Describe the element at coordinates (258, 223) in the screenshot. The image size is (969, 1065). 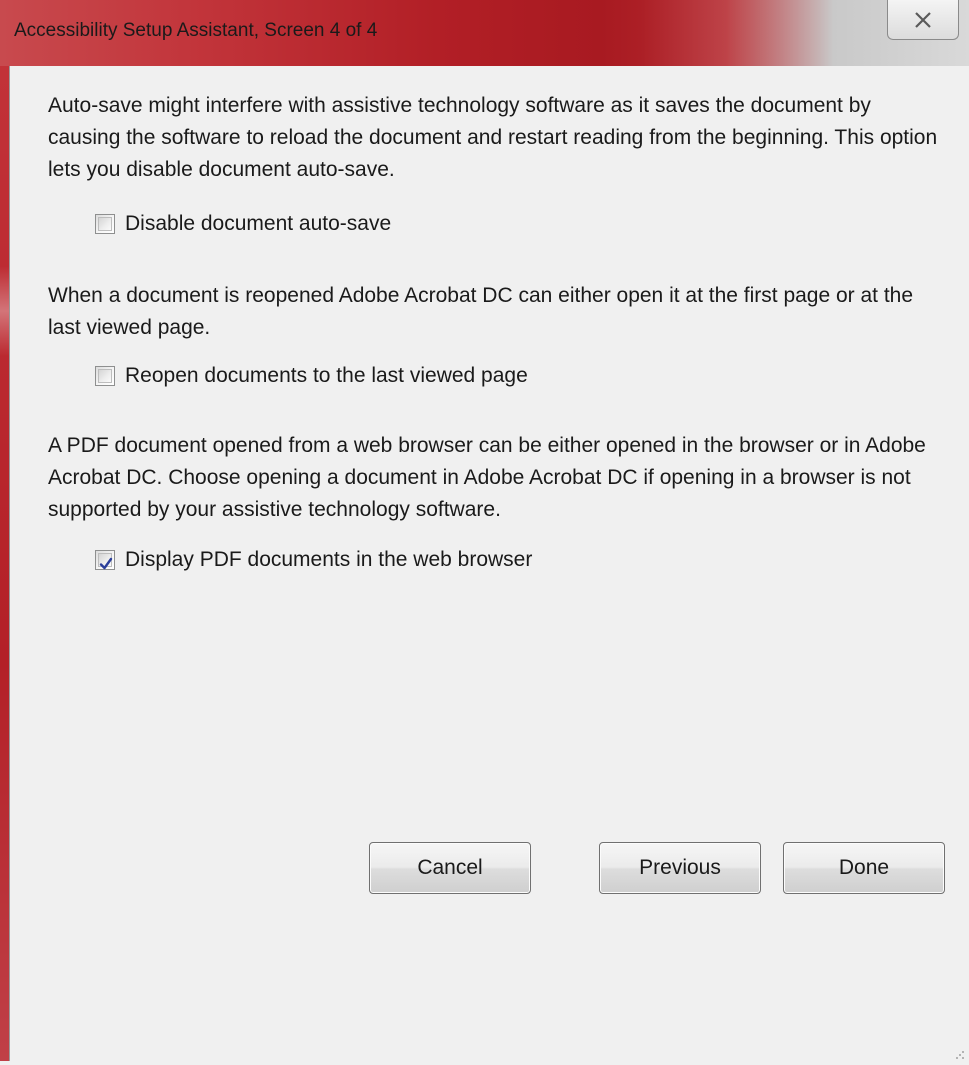
I see `disable-auto-save-label: Disable document auto-save` at that location.